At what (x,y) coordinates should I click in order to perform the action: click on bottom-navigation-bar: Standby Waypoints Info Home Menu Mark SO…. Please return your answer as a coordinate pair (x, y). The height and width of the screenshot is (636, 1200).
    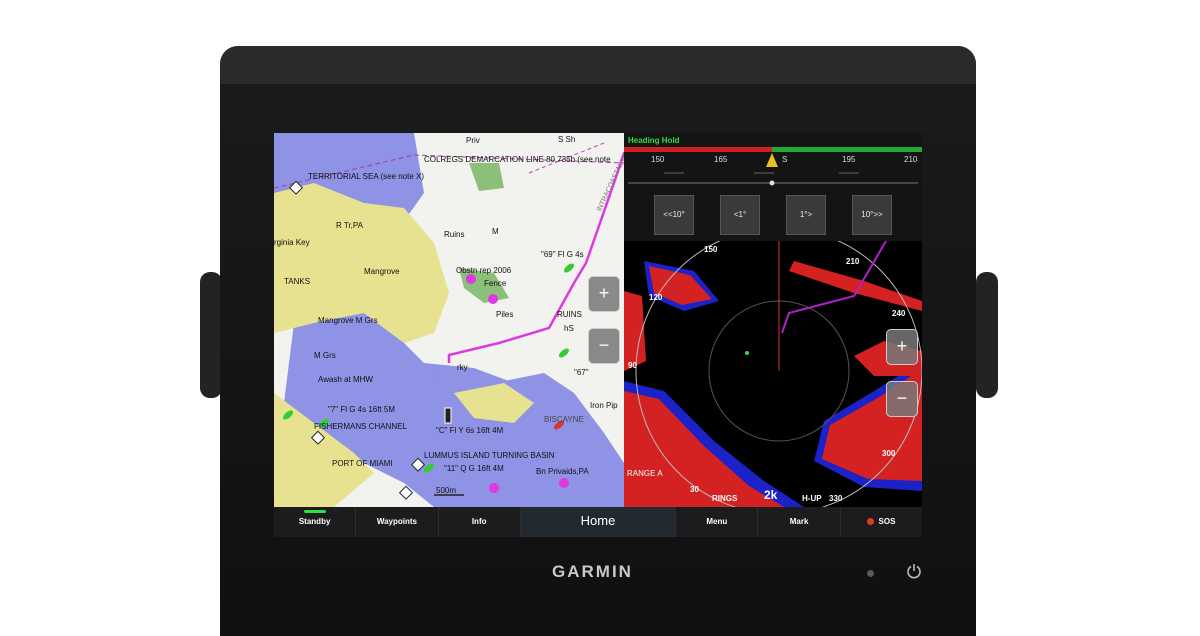
    Looking at the image, I should click on (598, 522).